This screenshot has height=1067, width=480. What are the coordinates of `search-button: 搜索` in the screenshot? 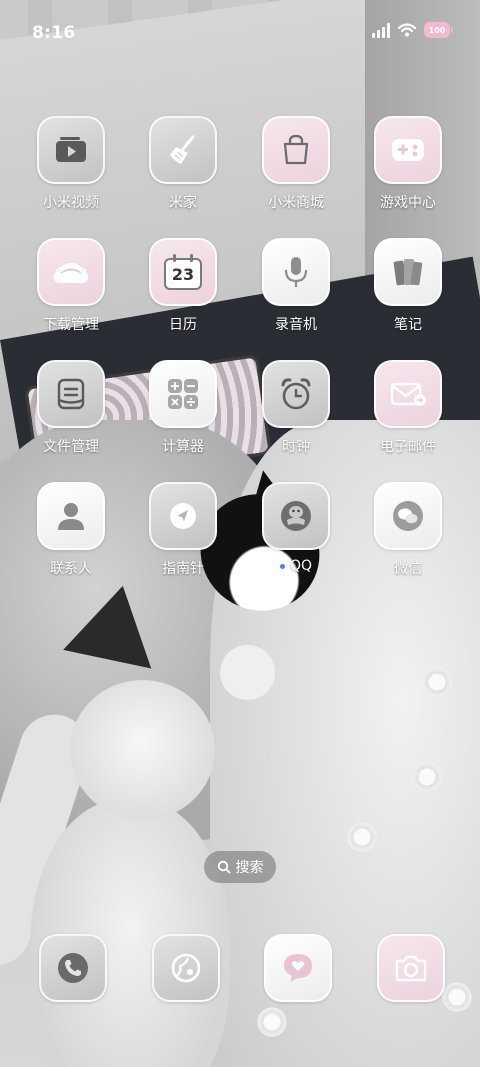 It's located at (240, 867).